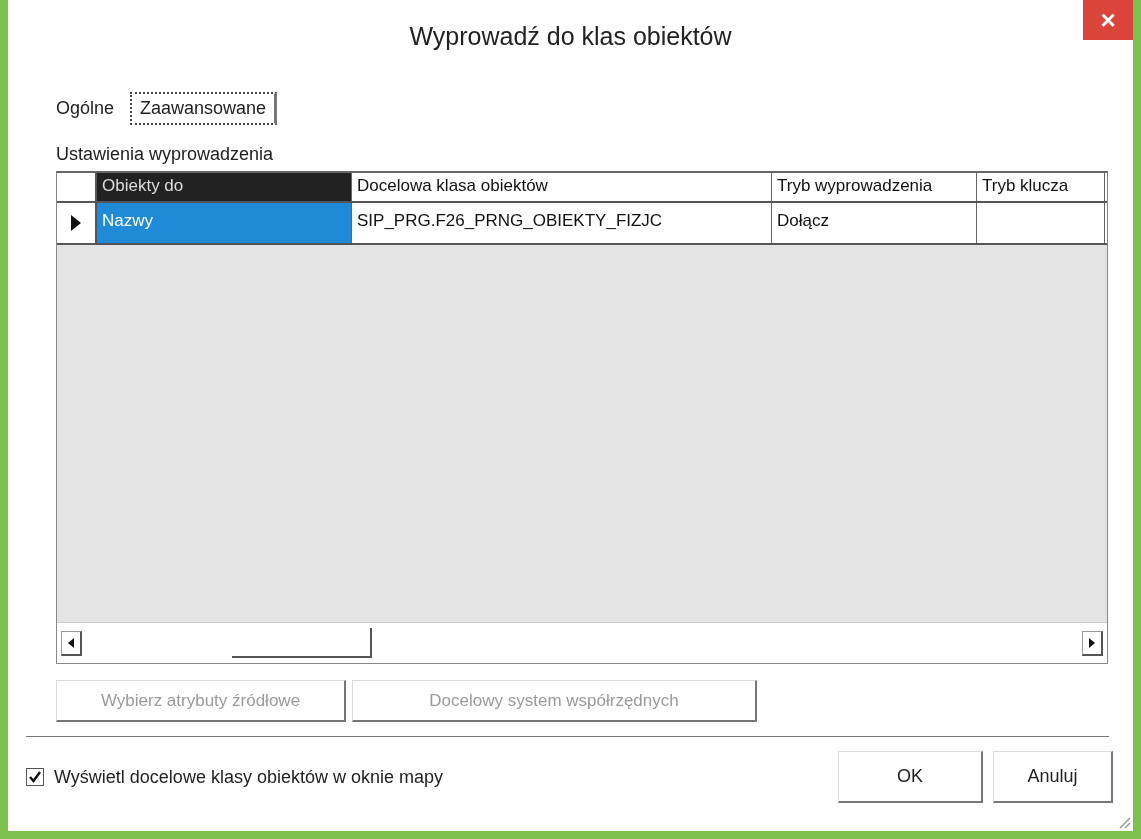  Describe the element at coordinates (1108, 20) in the screenshot. I see `close-button: ×` at that location.